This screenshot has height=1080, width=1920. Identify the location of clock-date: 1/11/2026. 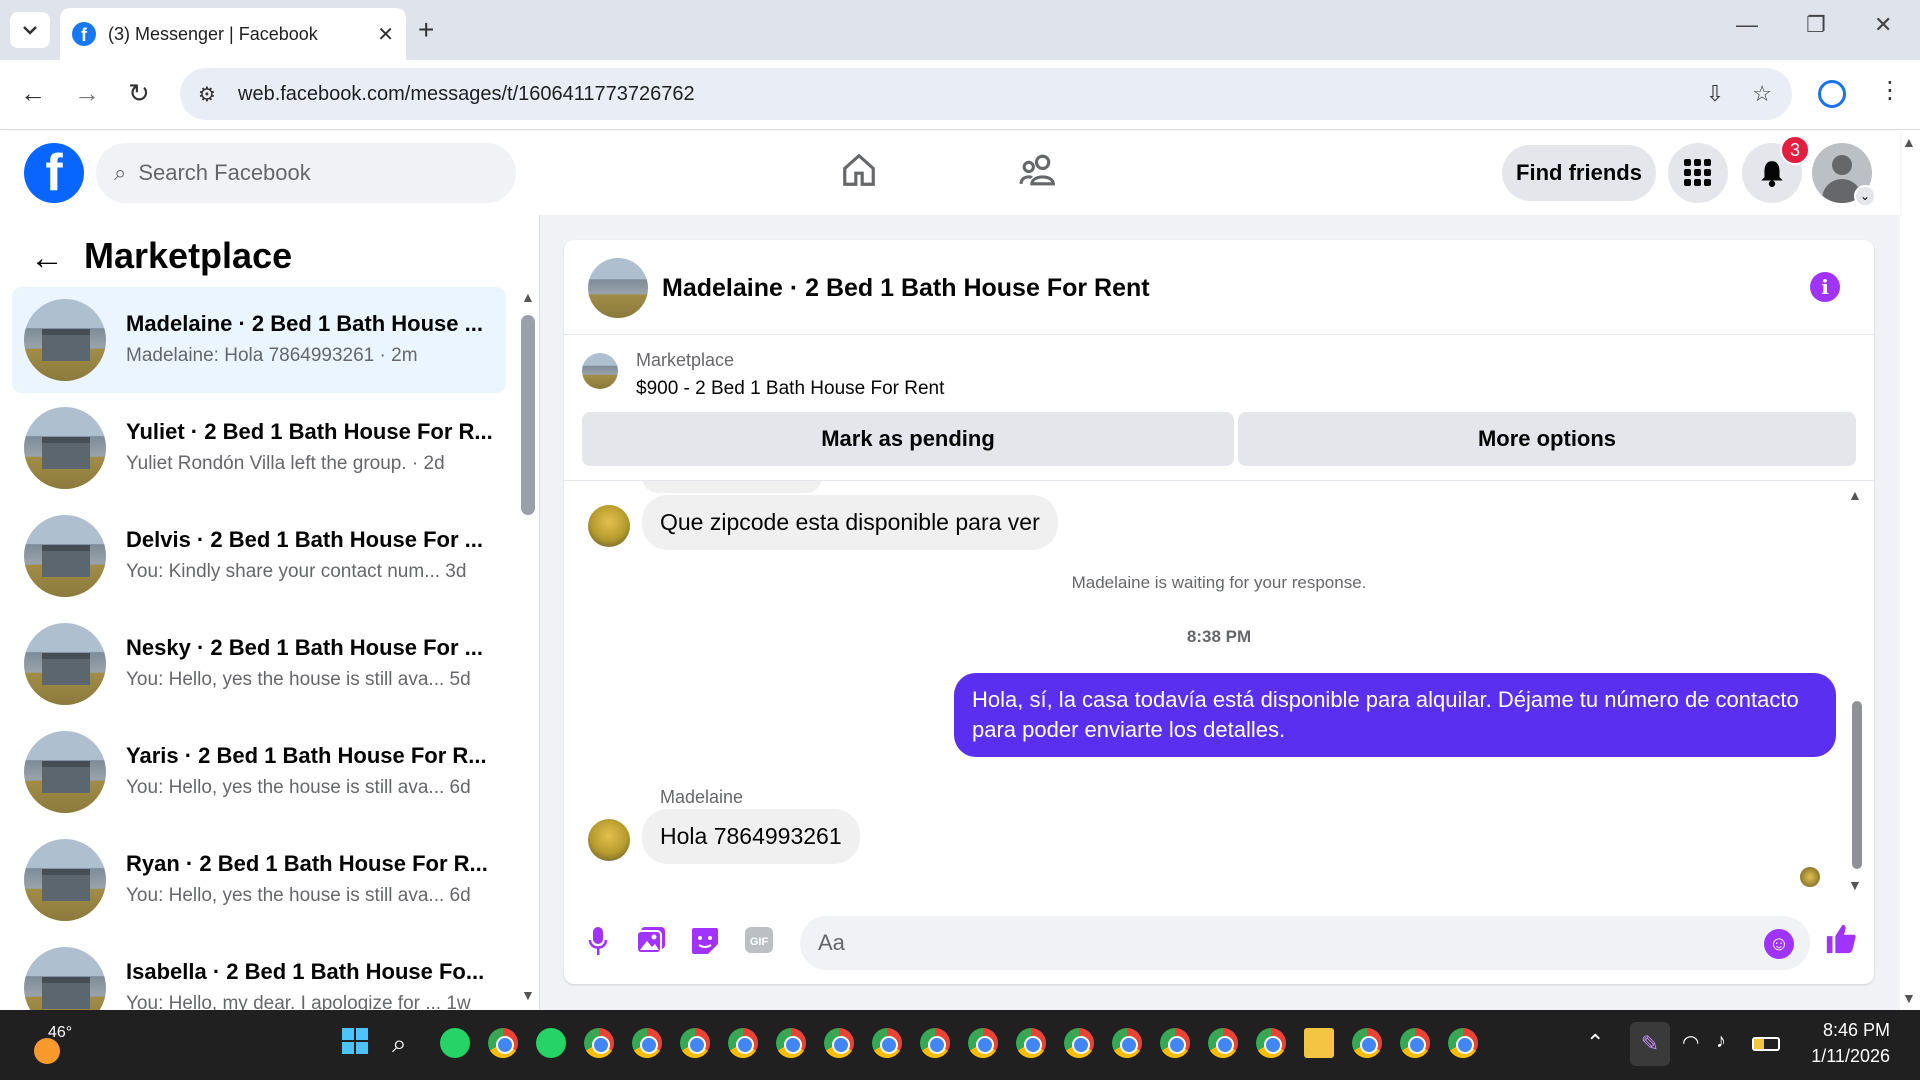
(1840, 1056).